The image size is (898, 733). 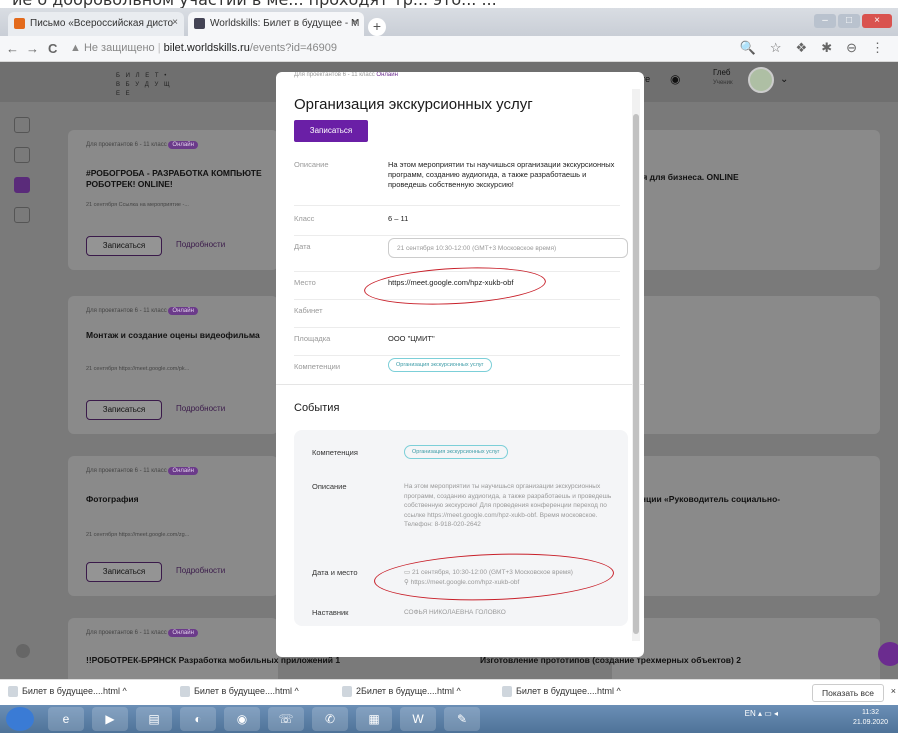 I want to click on chrome-icon: ◉, so click(x=242, y=719).